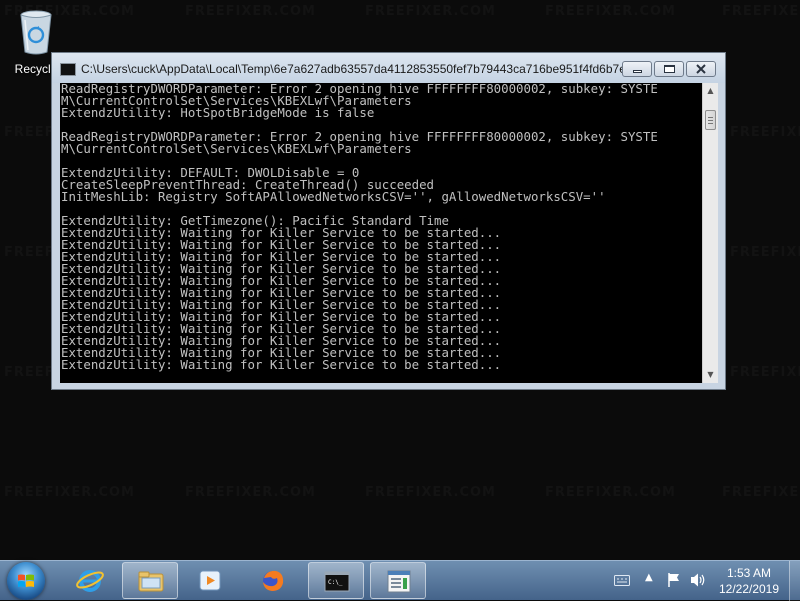 The height and width of the screenshot is (601, 800). I want to click on taskbar-file-explorer, so click(150, 580).